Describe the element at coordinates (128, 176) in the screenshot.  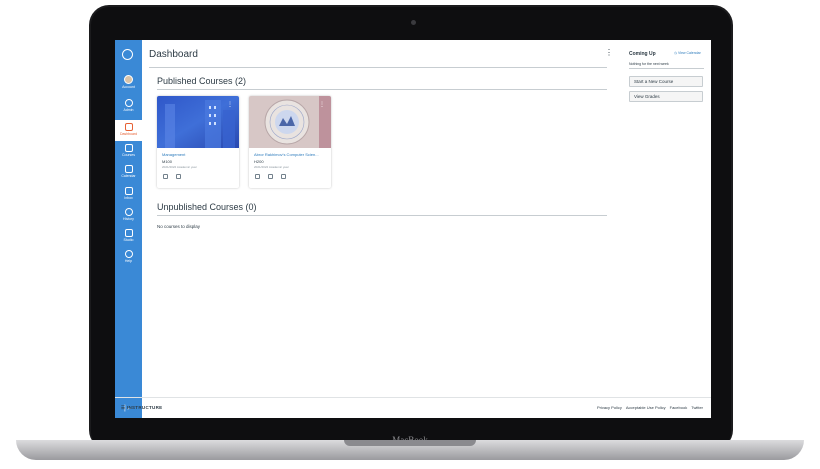
I see `nav-label: Calendar` at that location.